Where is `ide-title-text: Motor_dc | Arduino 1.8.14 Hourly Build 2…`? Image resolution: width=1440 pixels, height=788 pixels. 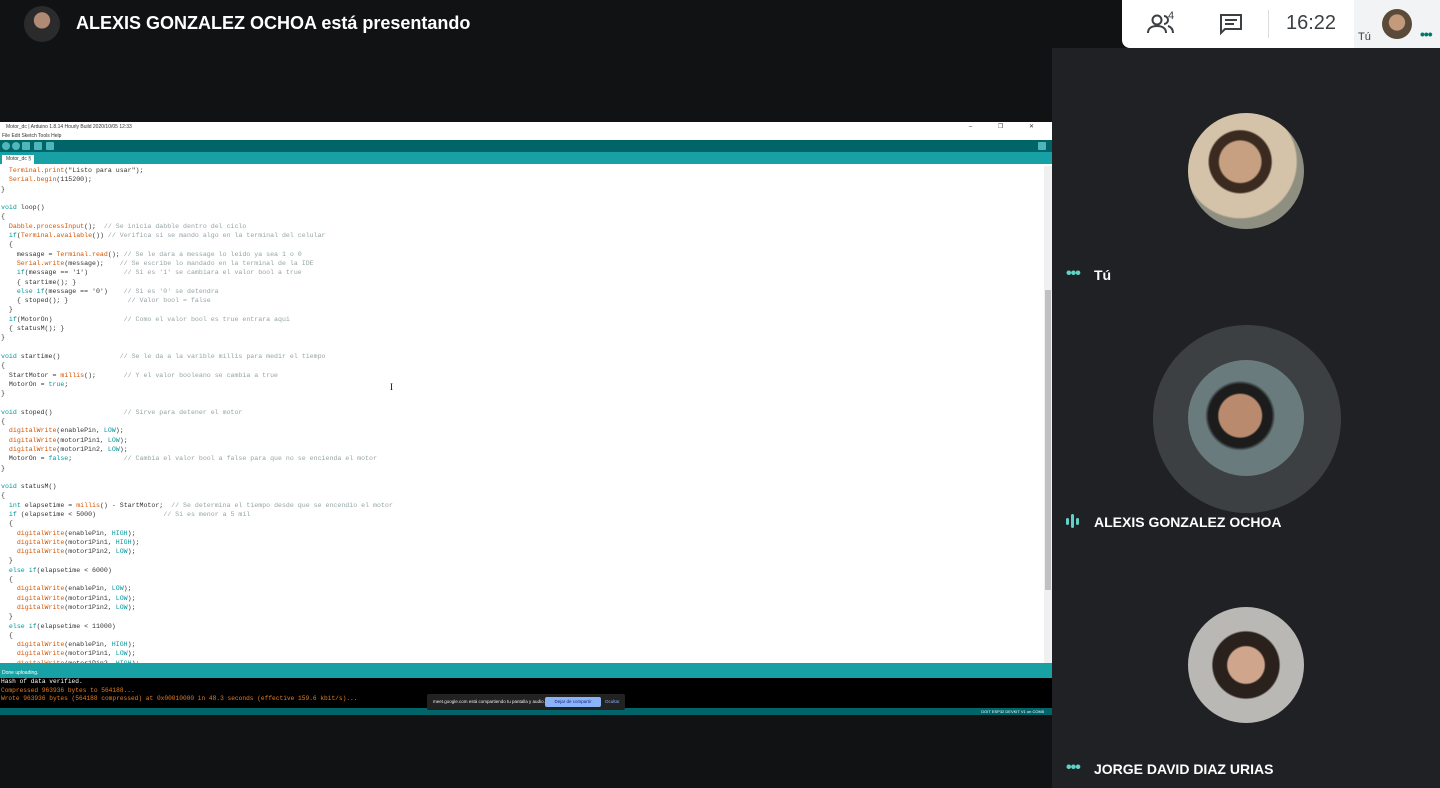 ide-title-text: Motor_dc | Arduino 1.8.14 Hourly Build 2… is located at coordinates (69, 127).